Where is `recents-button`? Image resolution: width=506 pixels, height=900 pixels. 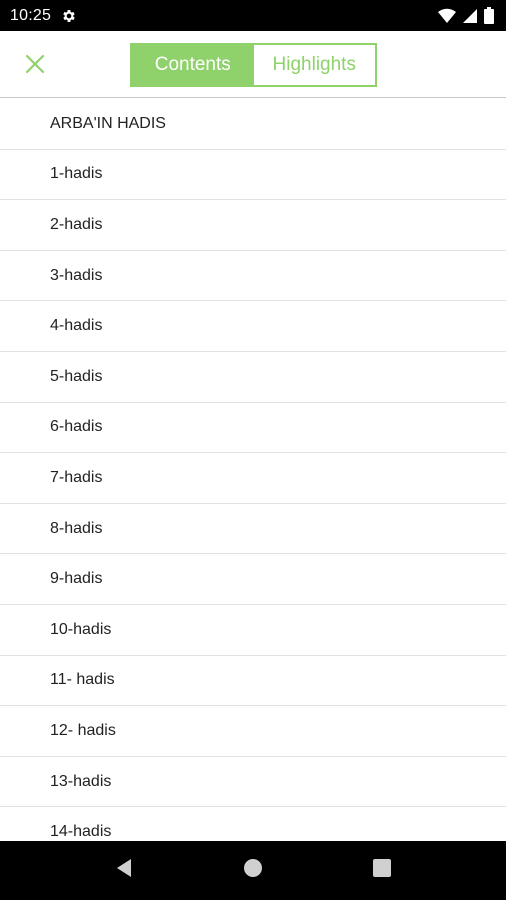 recents-button is located at coordinates (382, 871).